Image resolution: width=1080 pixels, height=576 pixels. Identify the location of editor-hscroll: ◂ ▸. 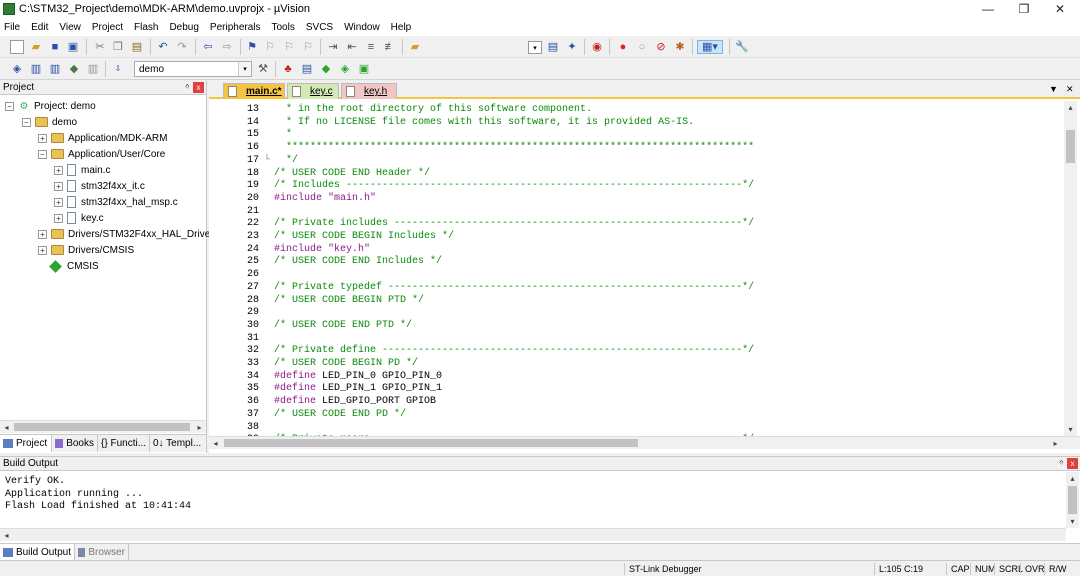
(644, 442).